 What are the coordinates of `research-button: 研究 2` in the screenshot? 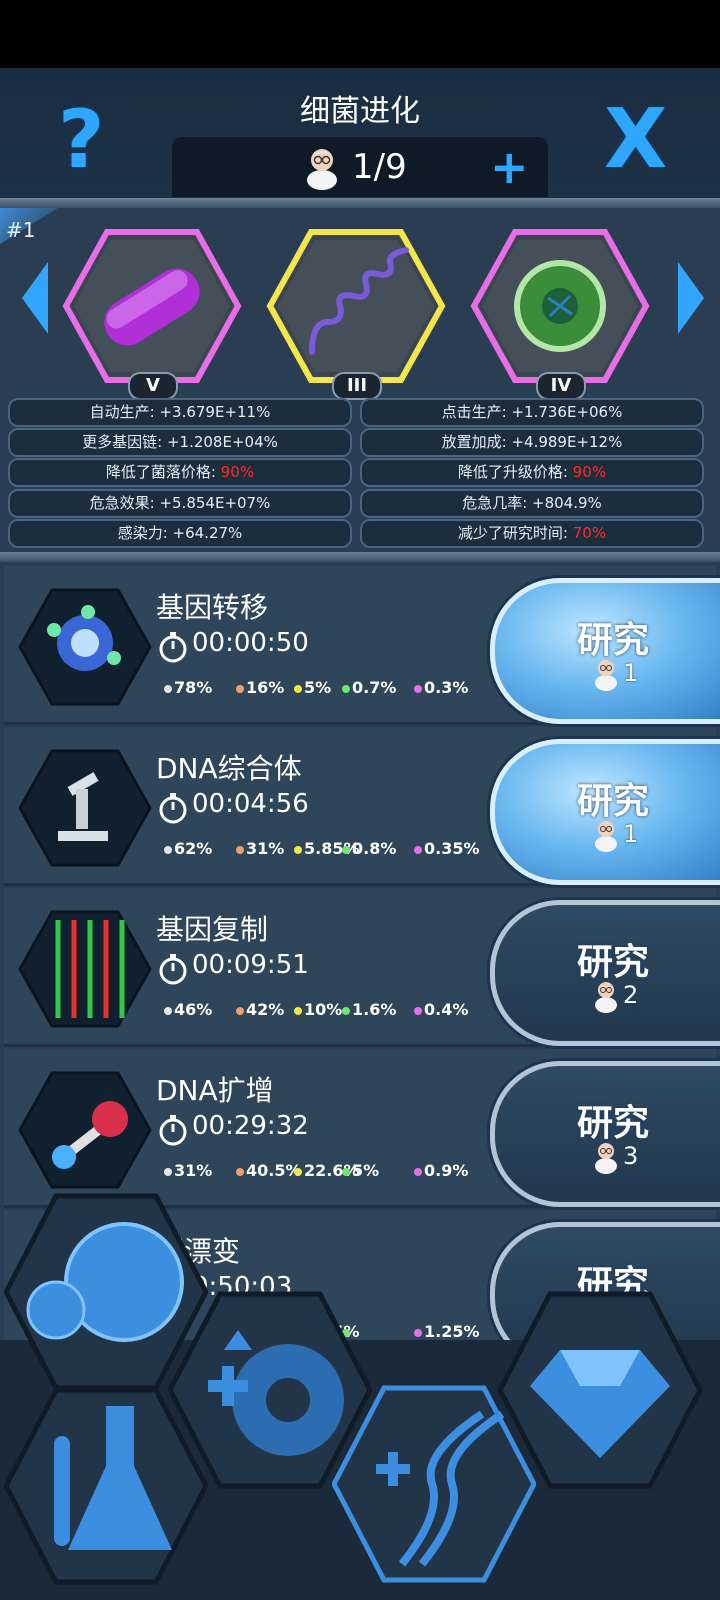 It's located at (605, 973).